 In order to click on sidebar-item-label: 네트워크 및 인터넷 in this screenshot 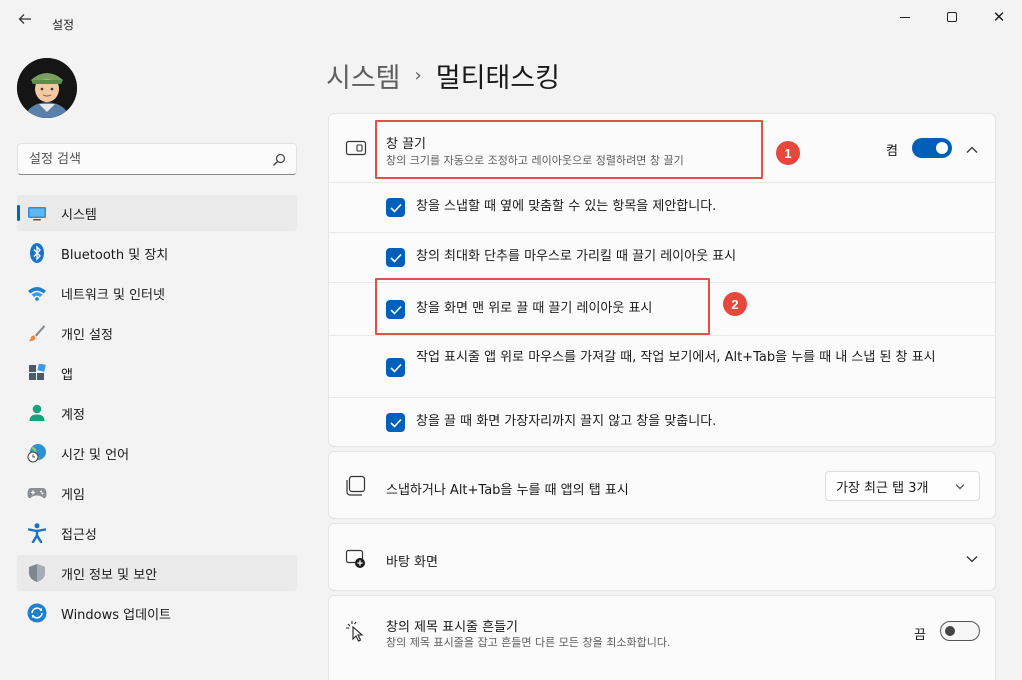, I will do `click(113, 295)`.